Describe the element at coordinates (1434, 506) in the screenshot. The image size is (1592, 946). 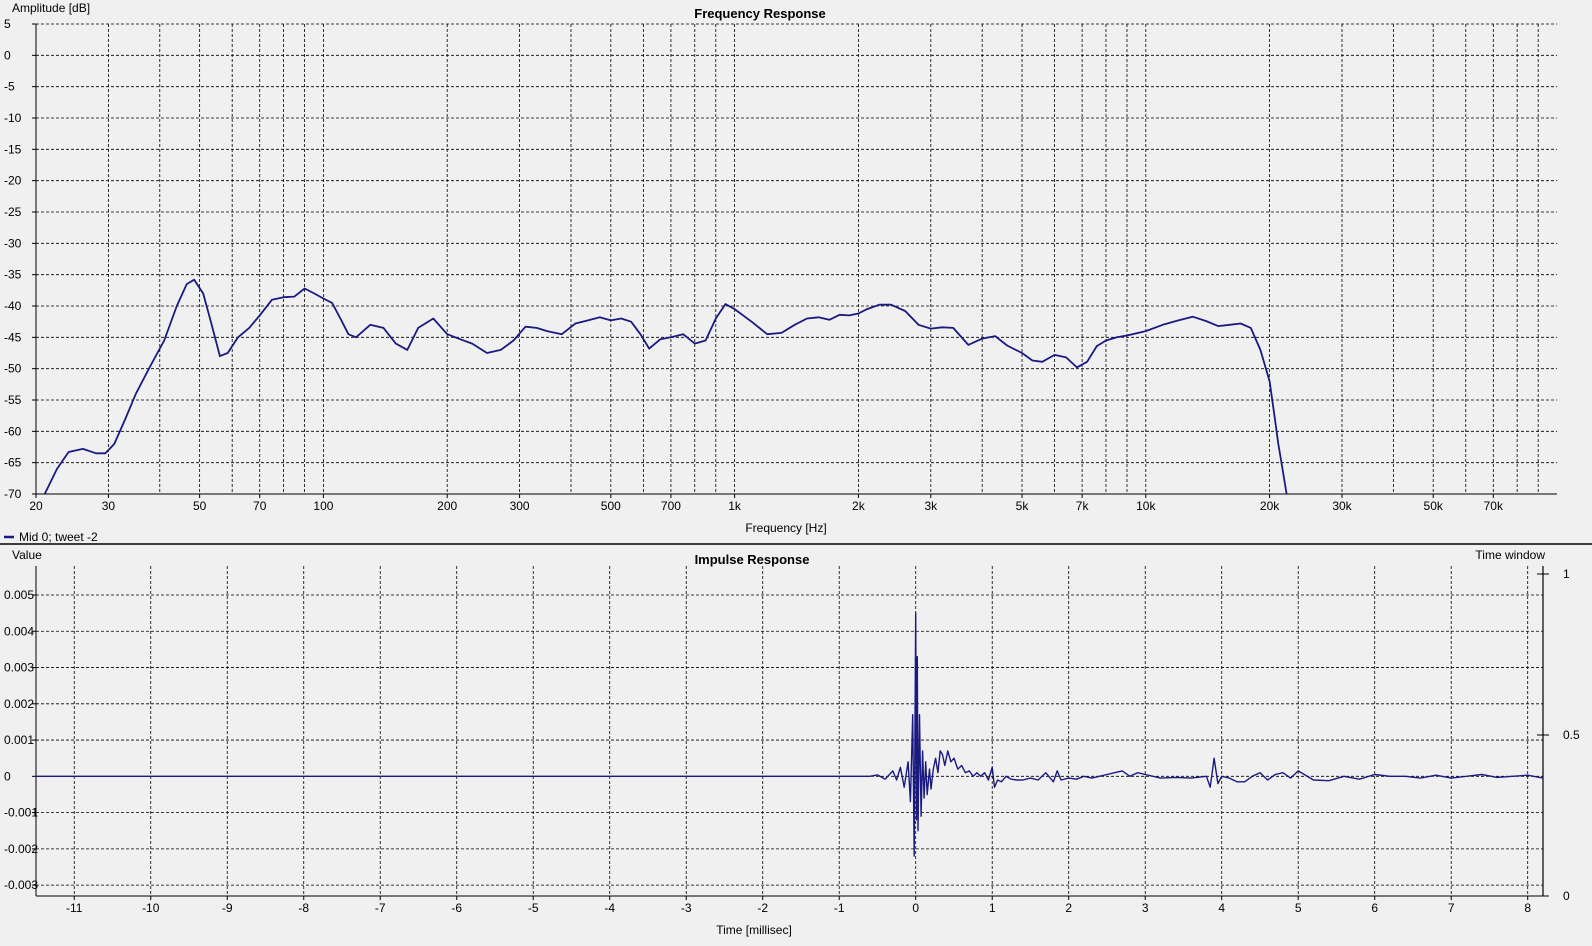
I see `fr-x-tick-label: 50k` at that location.